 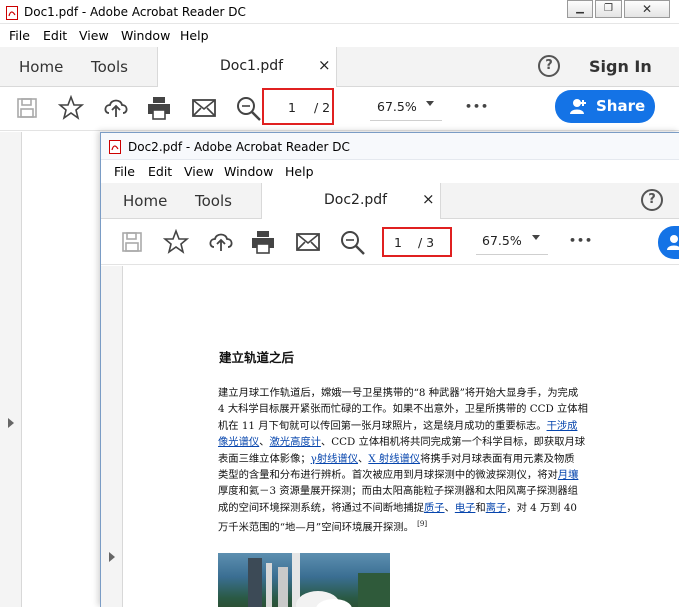 I want to click on document-tab-doc2: Doc2.pdf ×, so click(x=351, y=201).